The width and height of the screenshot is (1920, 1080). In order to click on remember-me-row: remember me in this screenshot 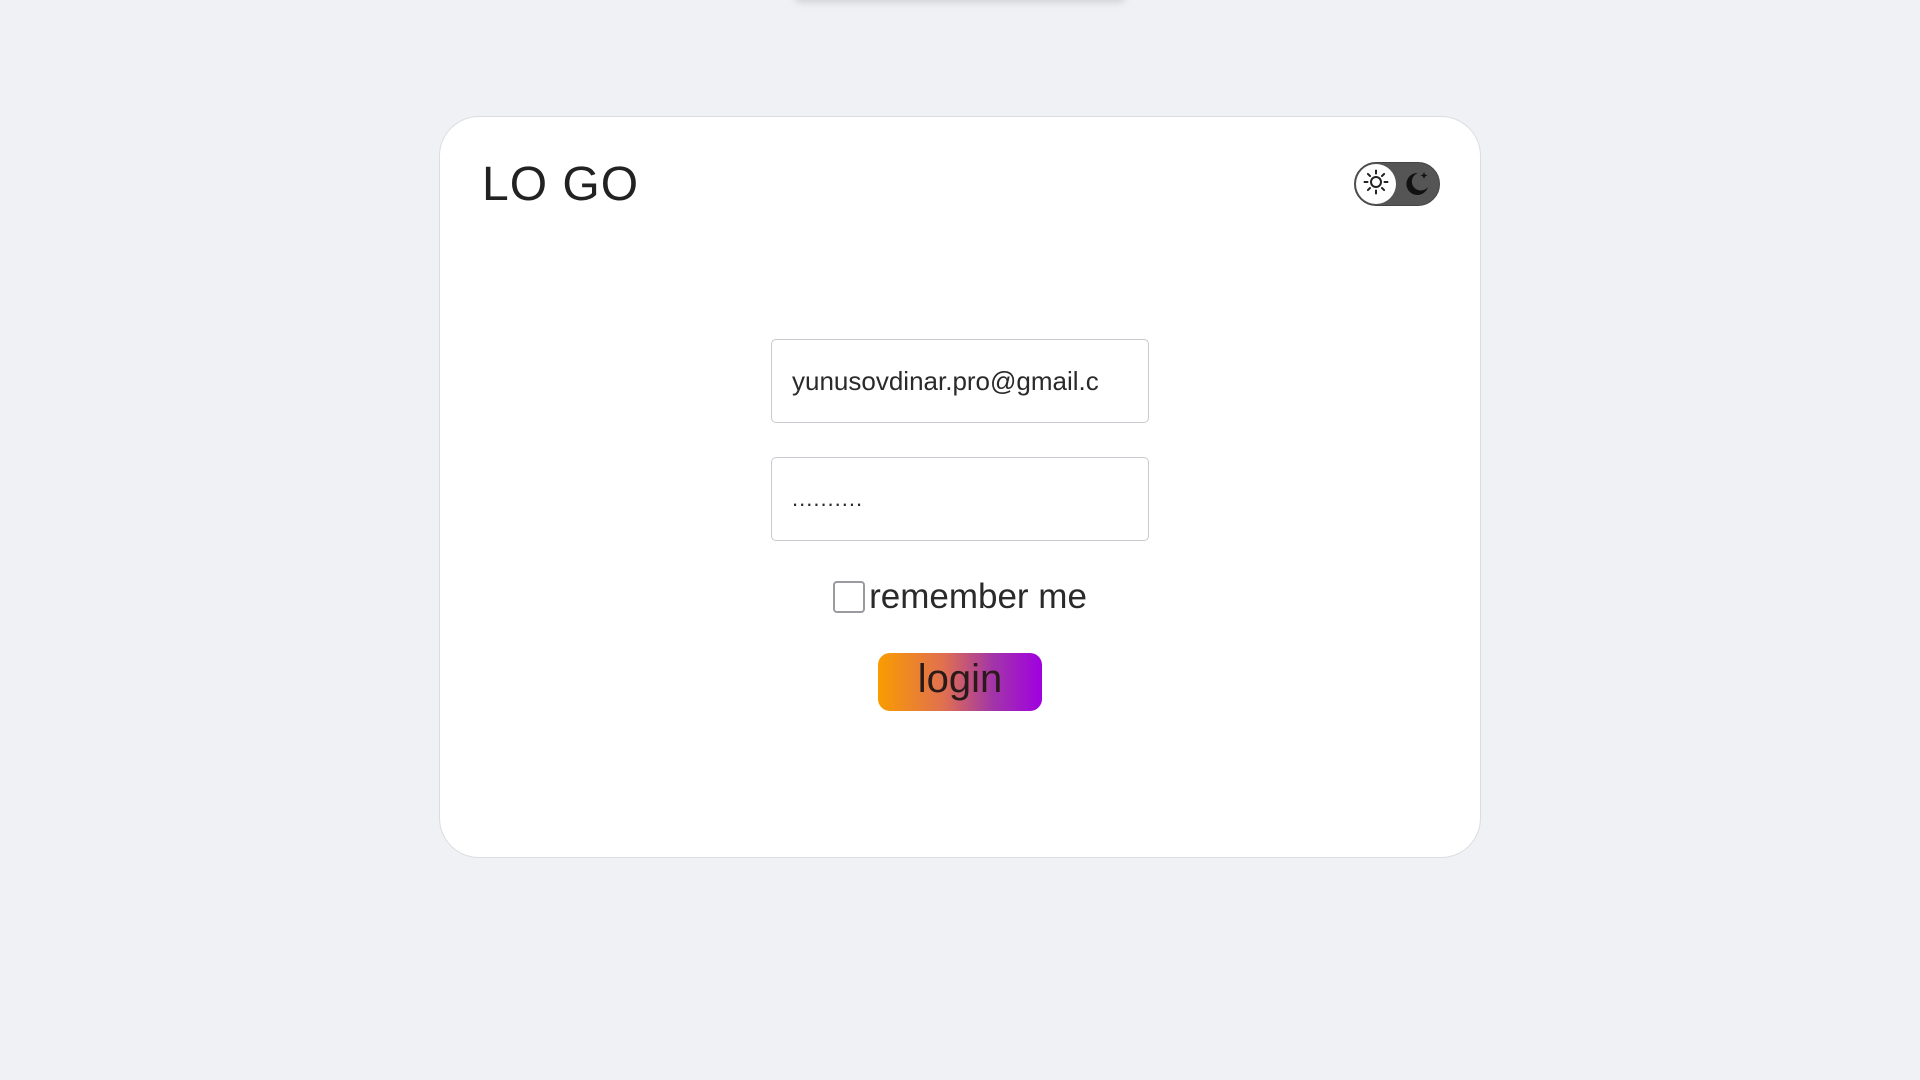, I will do `click(960, 597)`.